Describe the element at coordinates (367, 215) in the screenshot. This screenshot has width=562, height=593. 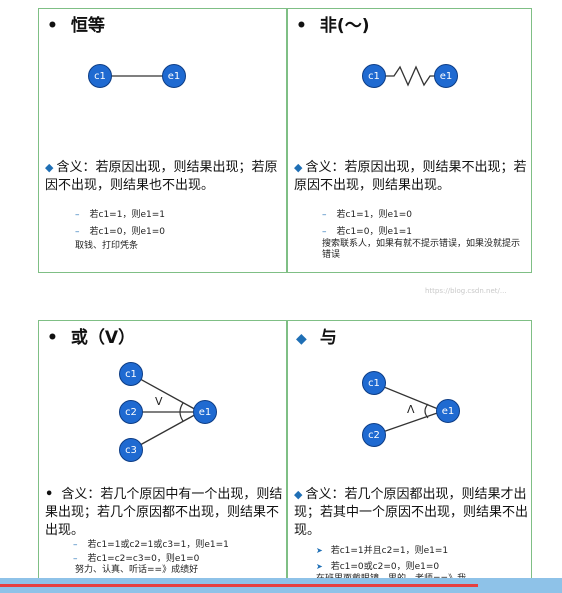
I see `example-line: – 若c1=1，则e1=0` at that location.